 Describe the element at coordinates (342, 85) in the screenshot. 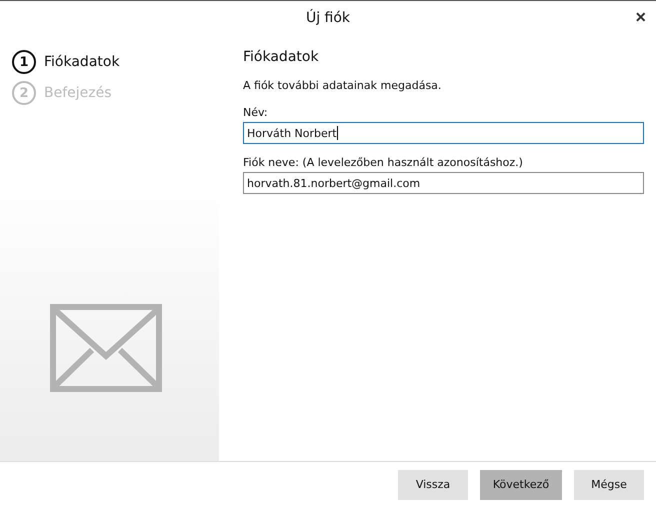

I see `page-description: A fiók további adatainak megadása.` at that location.